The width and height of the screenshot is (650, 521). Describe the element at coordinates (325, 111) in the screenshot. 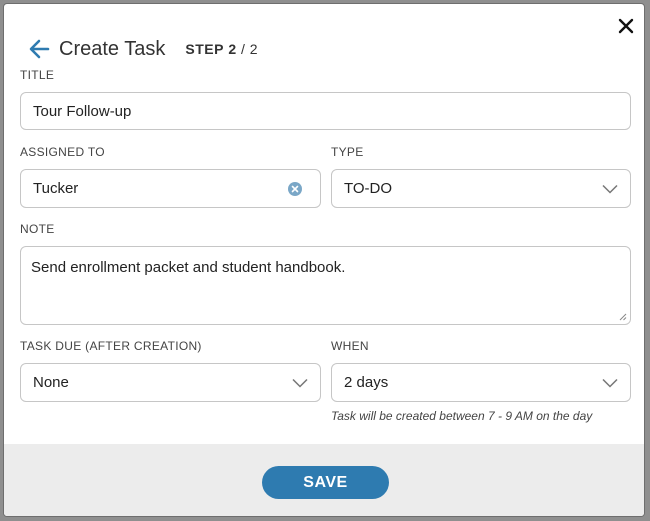

I see `title-input: Tour Follow-up` at that location.